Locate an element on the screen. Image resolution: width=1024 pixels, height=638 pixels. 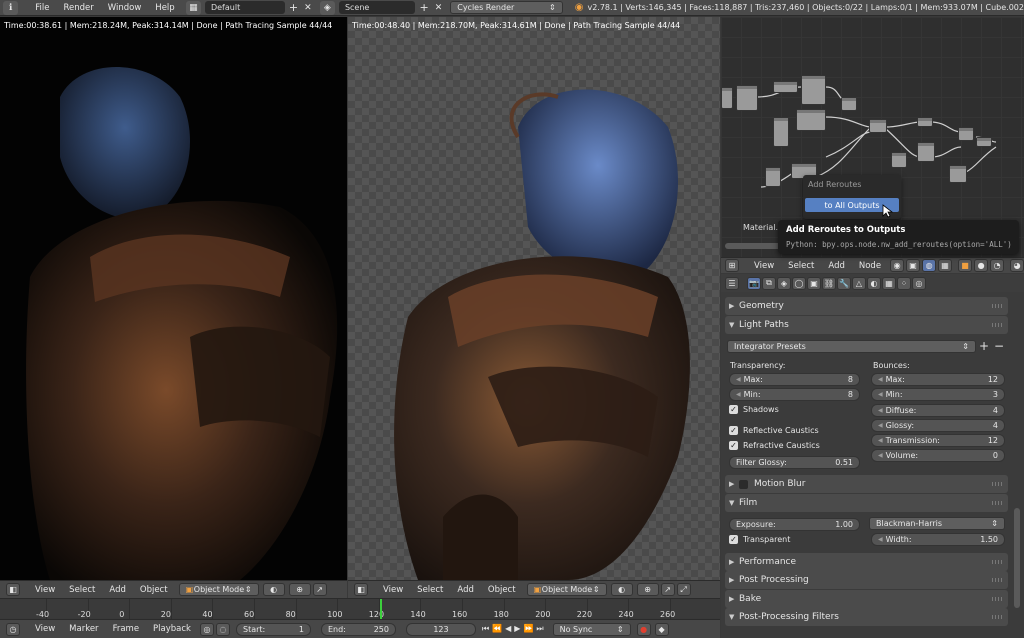
scene-icon: ◈ is located at coordinates (327, 7).